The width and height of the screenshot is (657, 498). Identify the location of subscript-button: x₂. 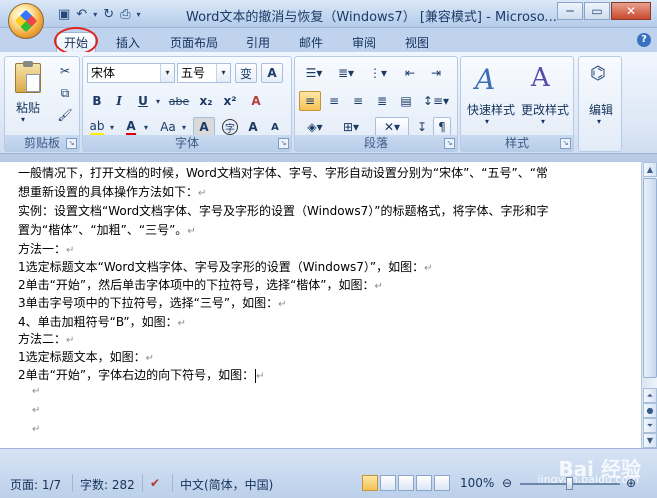
(206, 101).